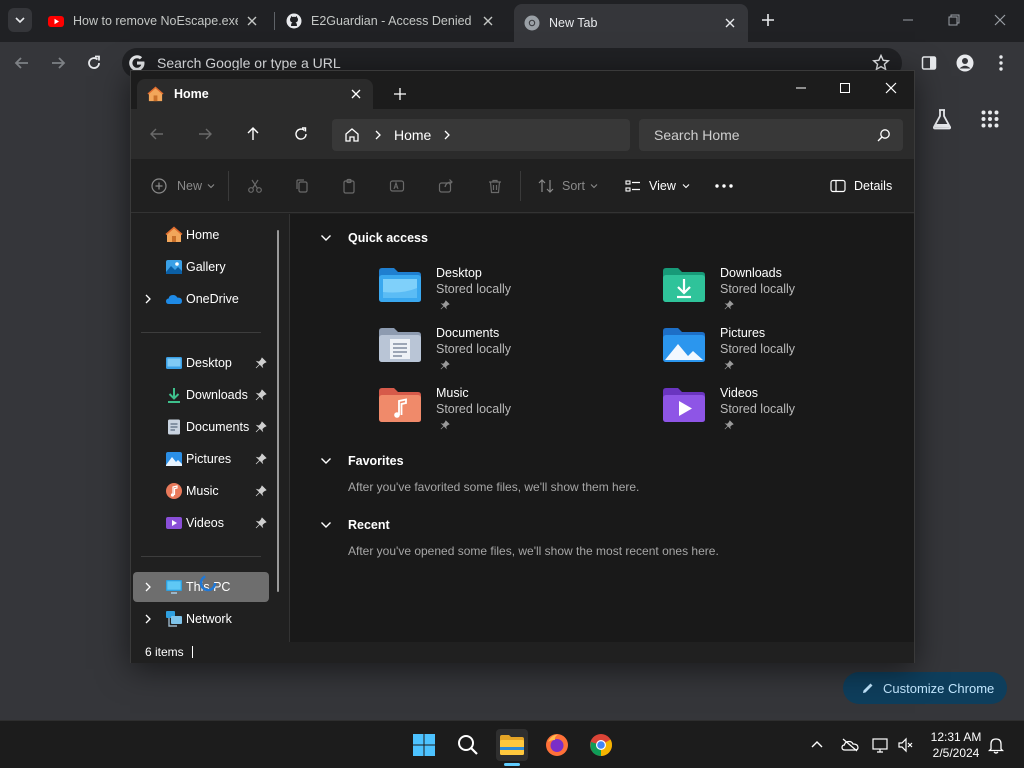  I want to click on tab-search-button, so click(20, 20).